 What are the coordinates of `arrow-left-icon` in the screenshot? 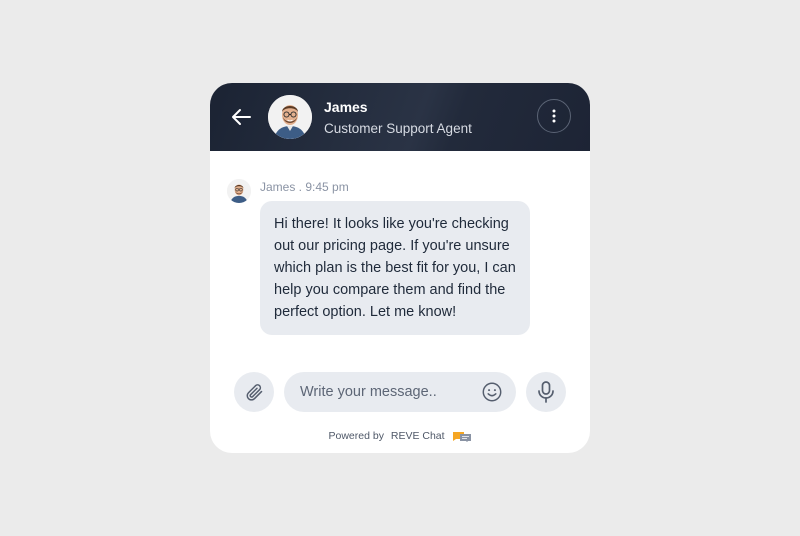 It's located at (241, 117).